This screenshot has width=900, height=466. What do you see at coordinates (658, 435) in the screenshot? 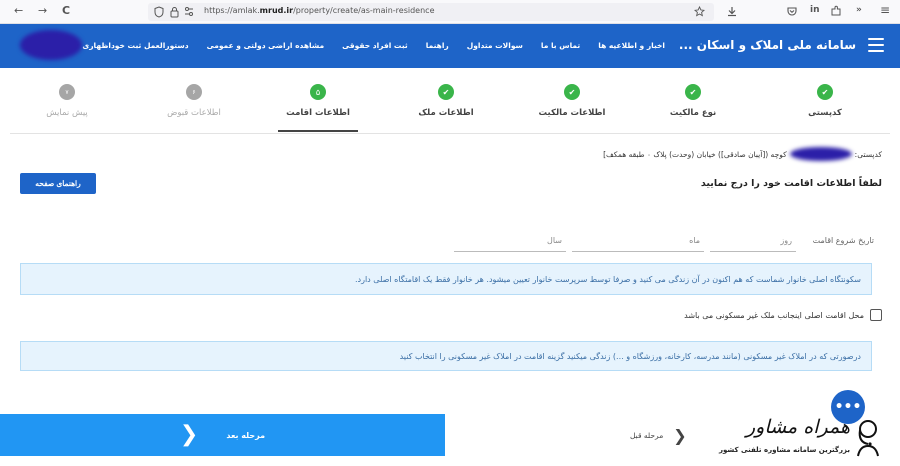
I see `previous-step-button: ❮ مرحله قبل` at bounding box center [658, 435].